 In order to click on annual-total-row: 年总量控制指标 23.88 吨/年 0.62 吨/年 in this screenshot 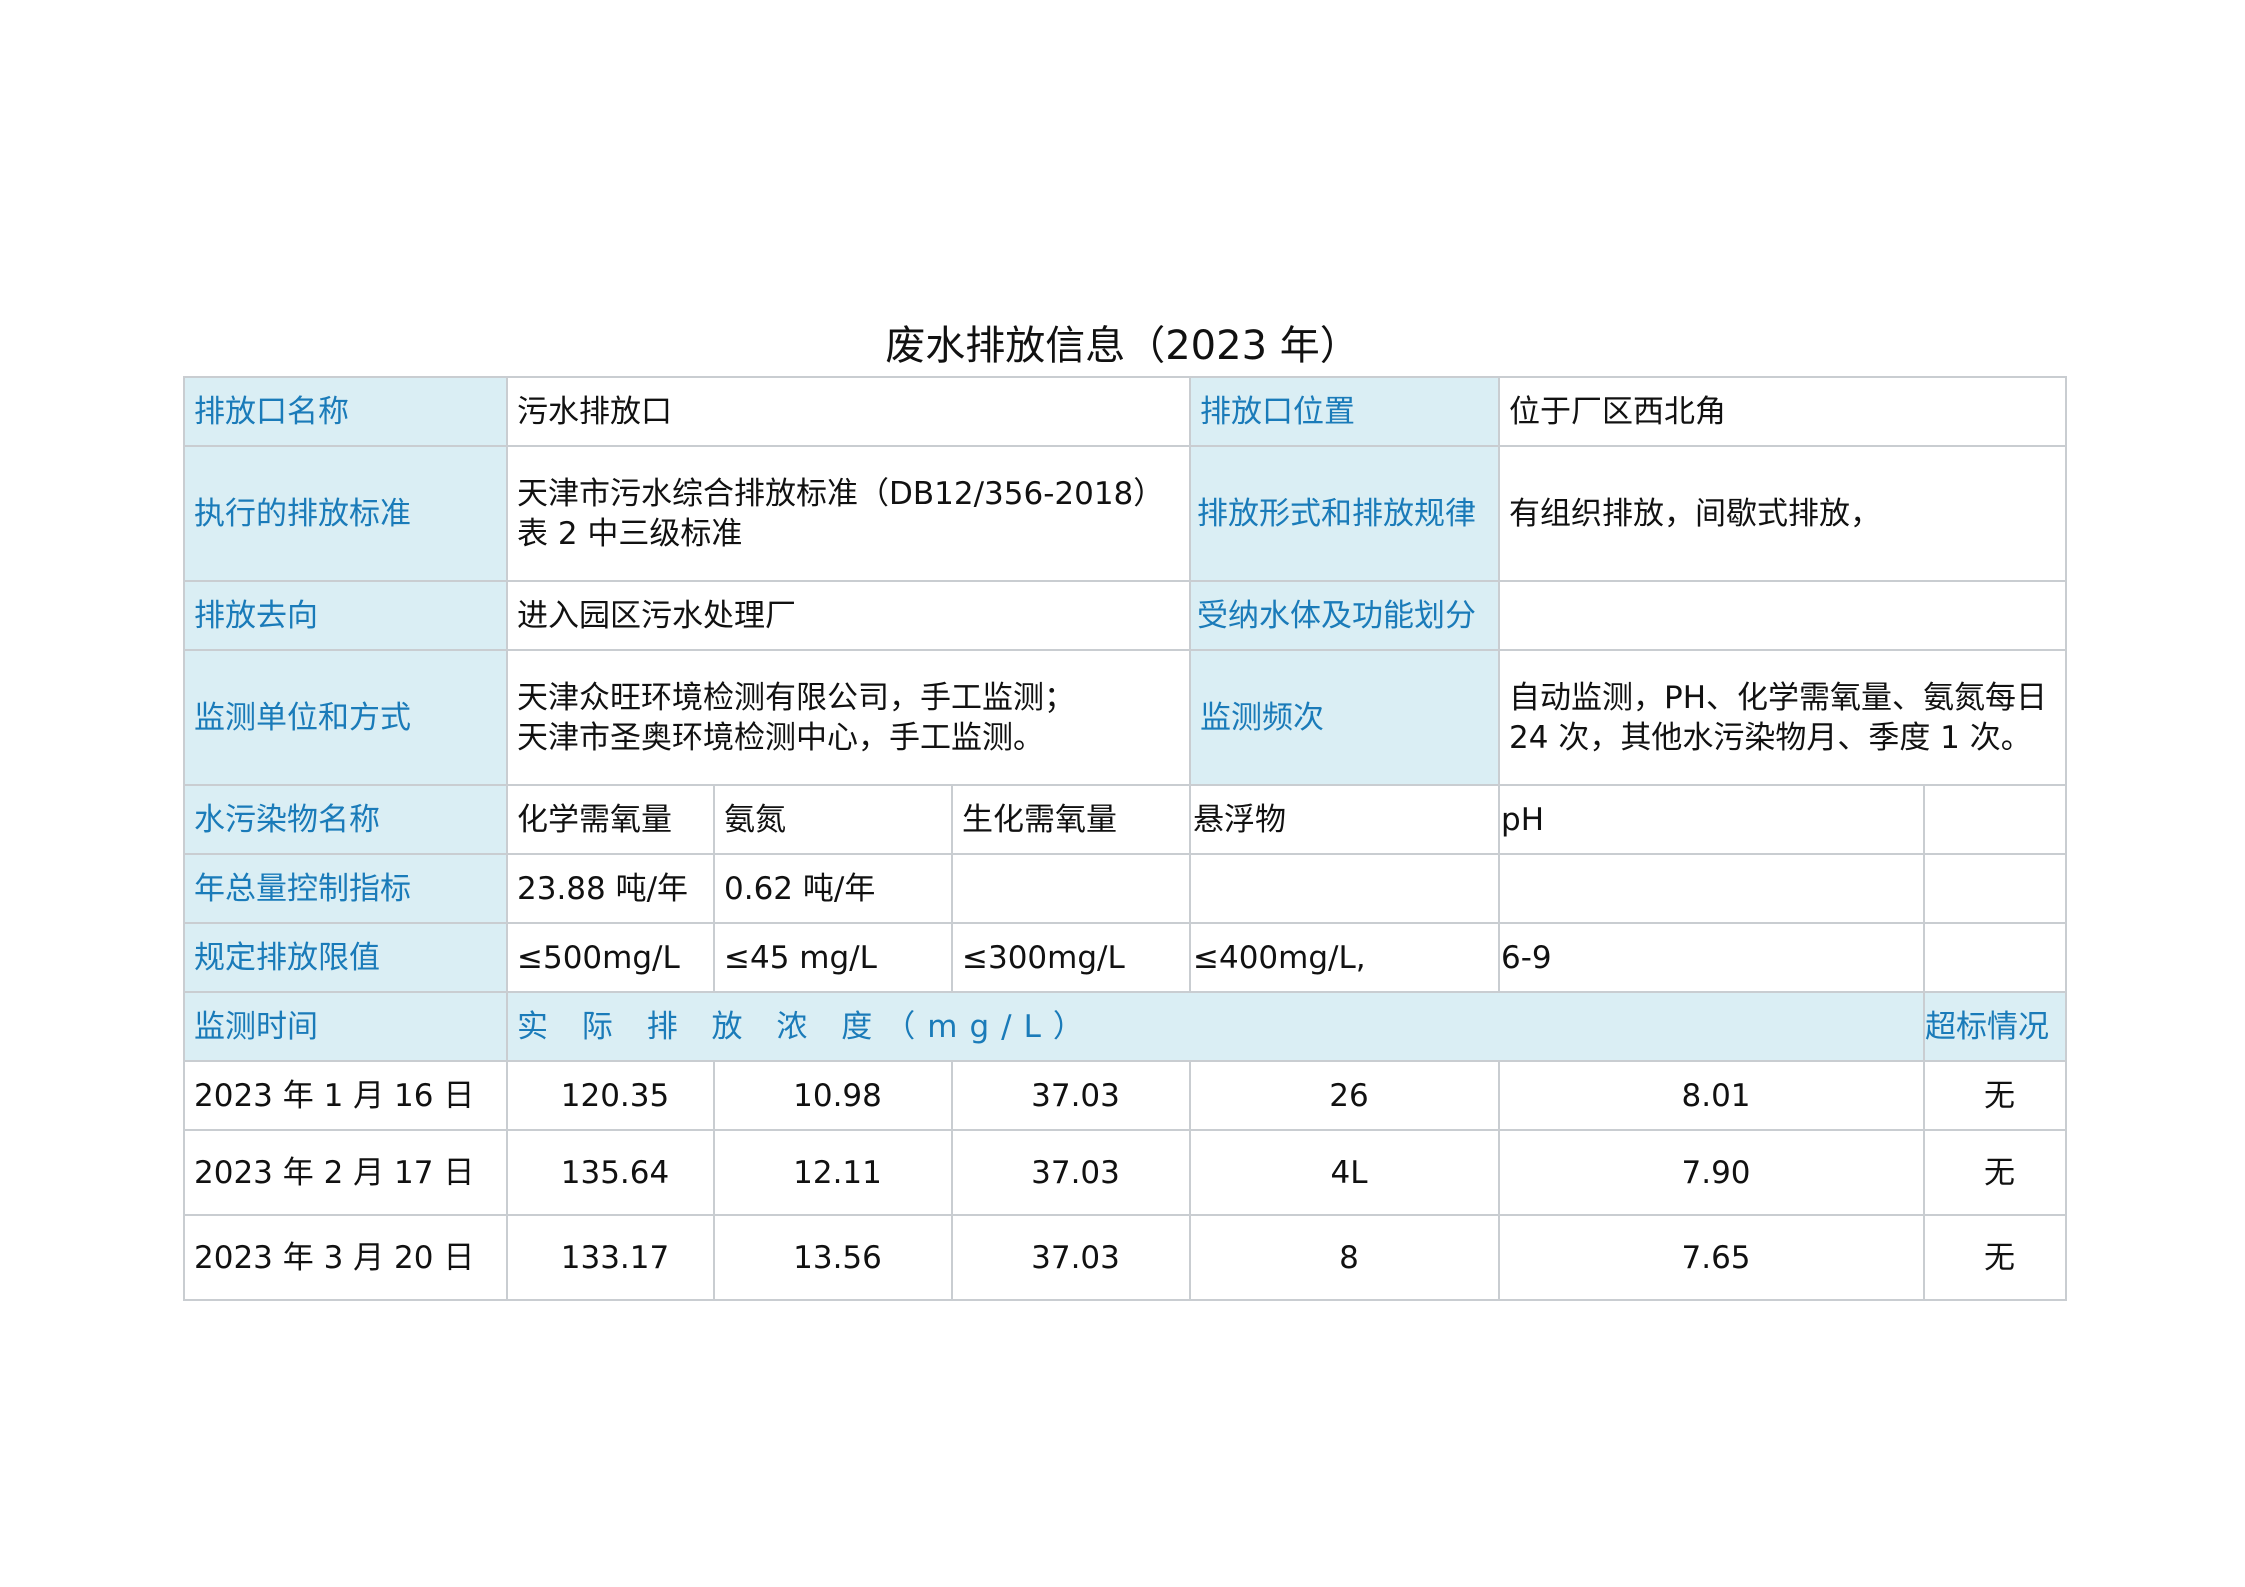, I will do `click(1125, 888)`.